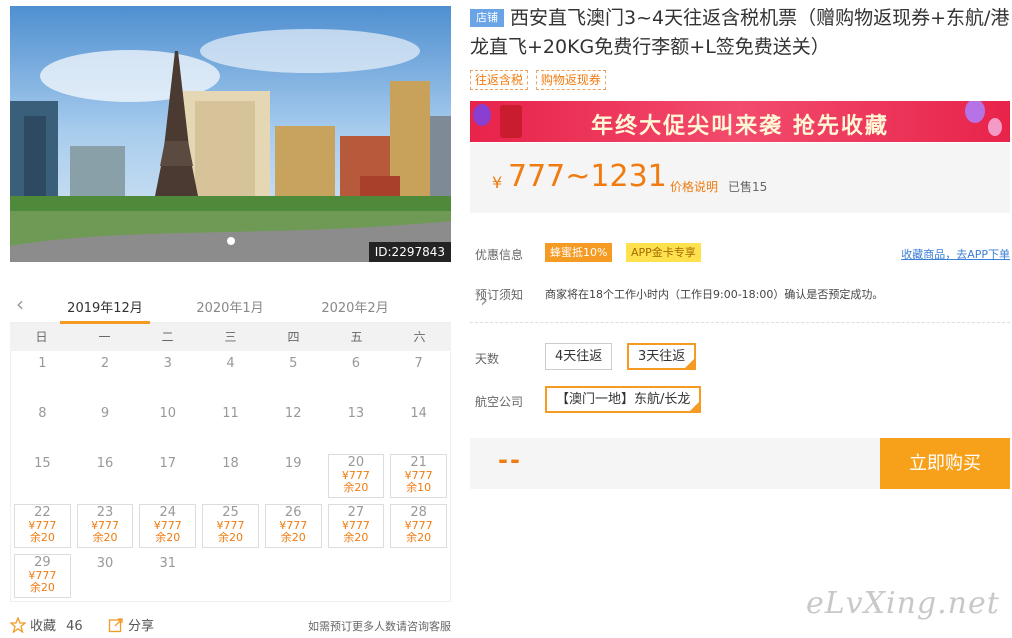  What do you see at coordinates (105, 512) in the screenshot?
I see `day-number: 23` at bounding box center [105, 512].